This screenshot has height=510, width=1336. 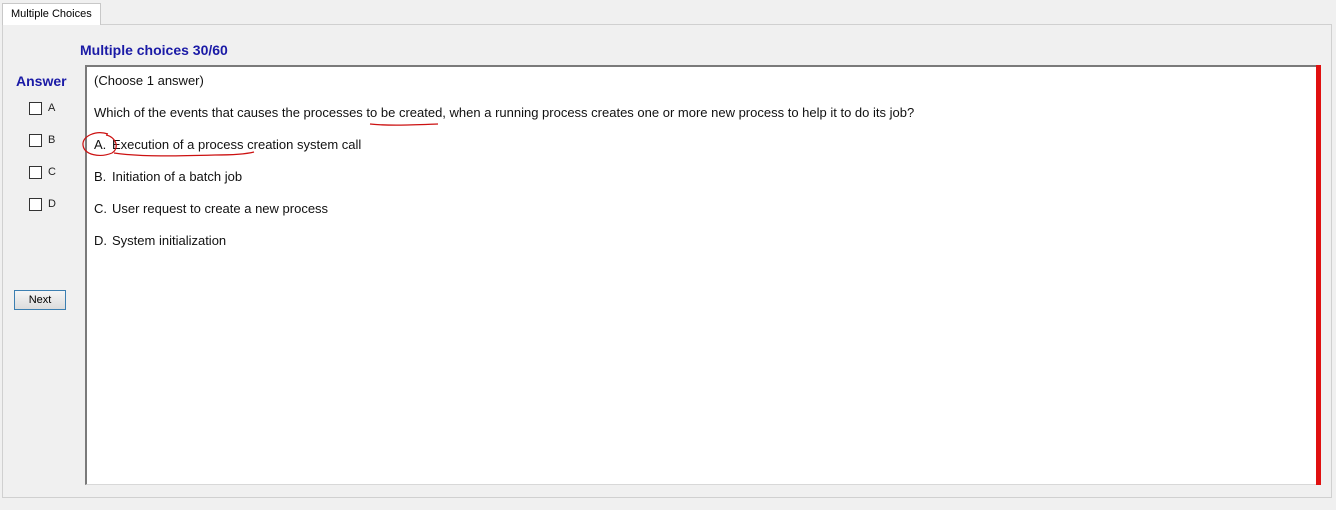 I want to click on answer-checkbox-b: B, so click(x=42, y=140).